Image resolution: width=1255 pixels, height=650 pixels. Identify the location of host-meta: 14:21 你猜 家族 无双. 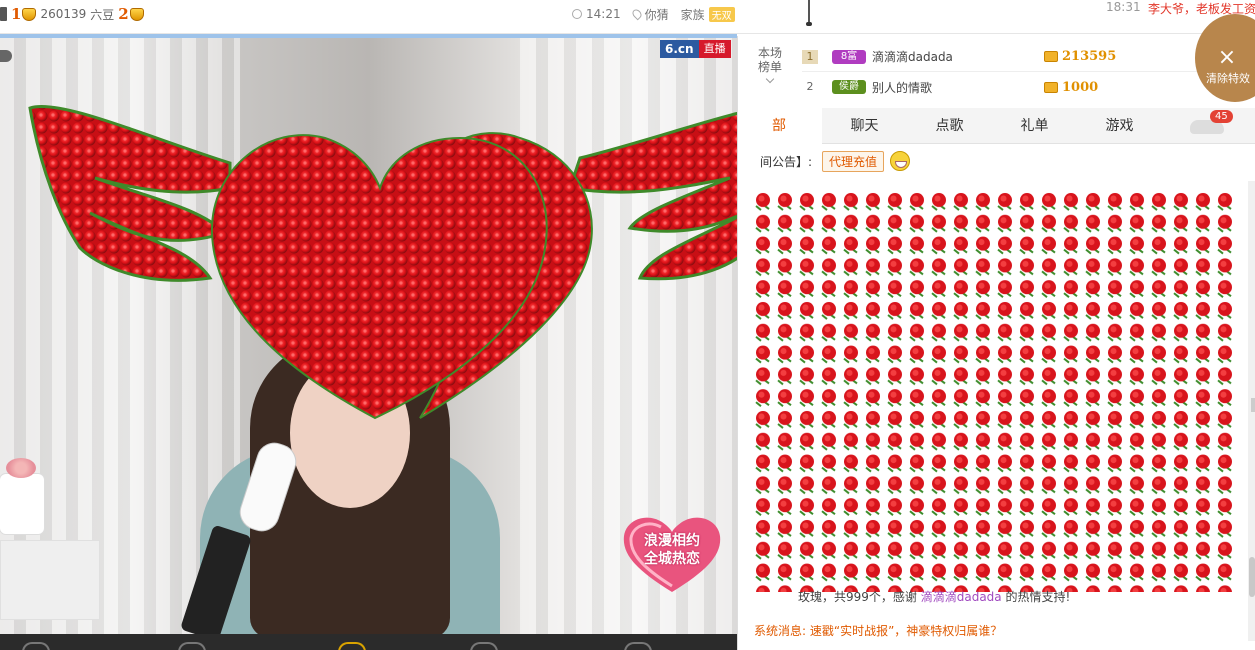
(653, 14).